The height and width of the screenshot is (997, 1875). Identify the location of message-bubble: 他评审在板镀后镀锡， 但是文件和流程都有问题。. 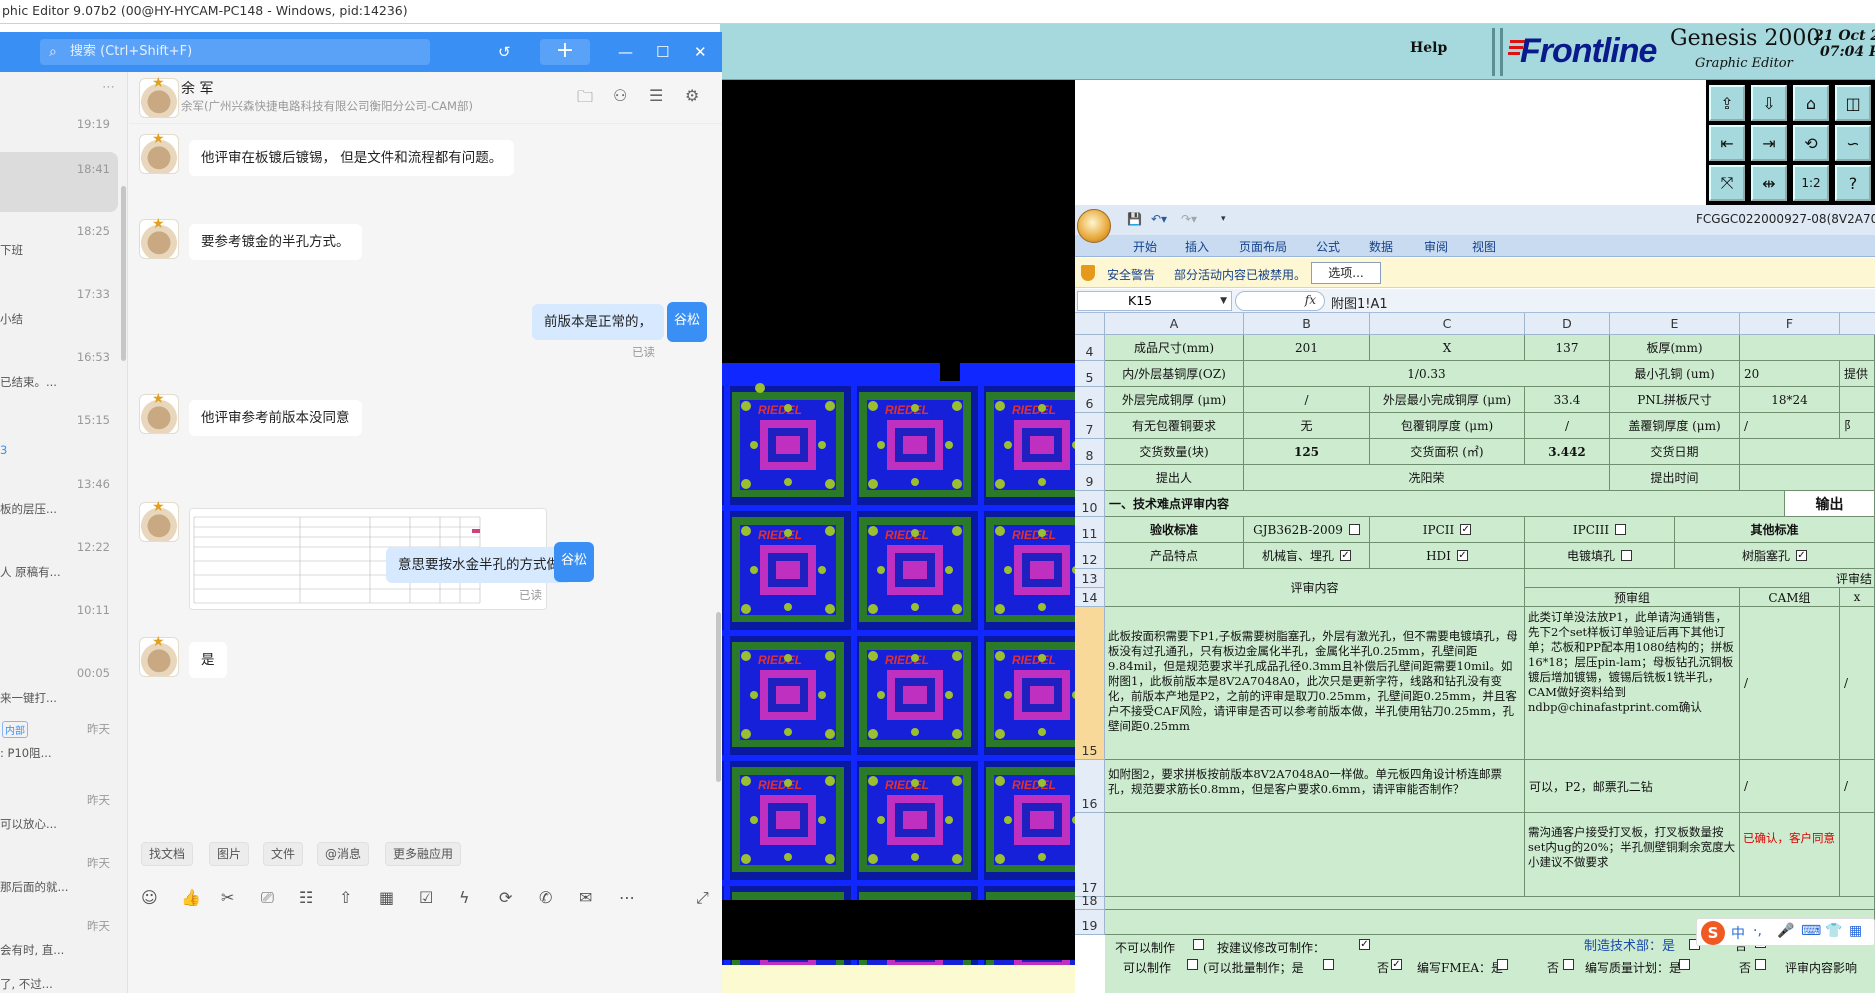
(352, 158).